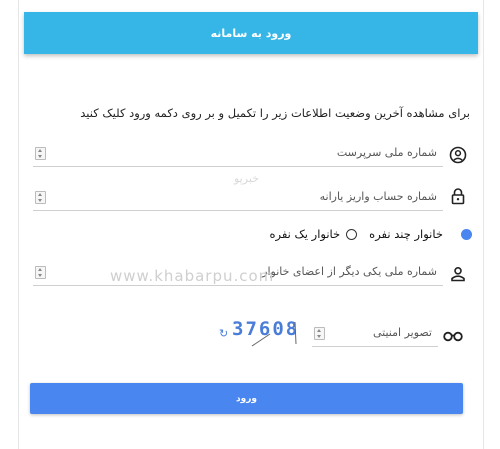  I want to click on login-header: ورود به سامانه, so click(251, 33).